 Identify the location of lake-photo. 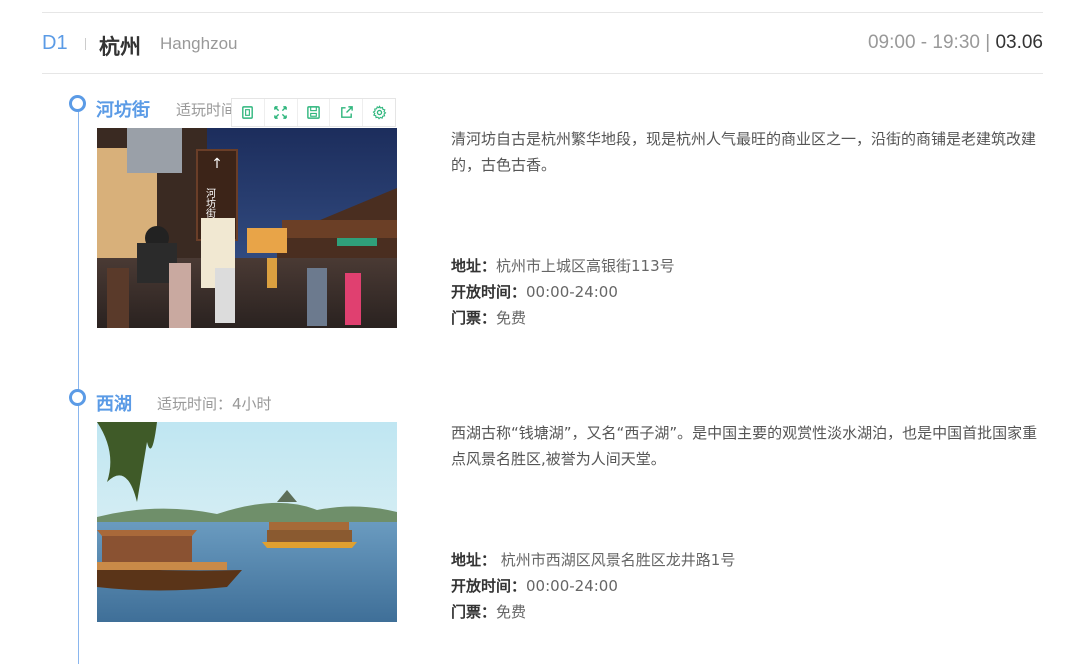
(247, 522).